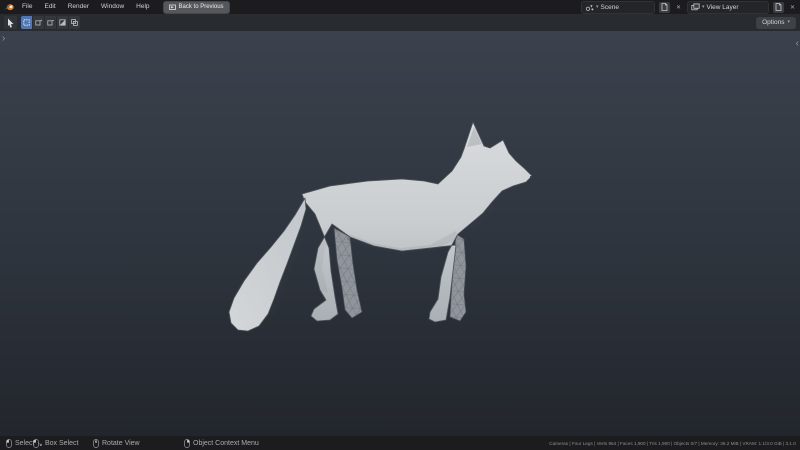  I want to click on select-mode-extend-button, so click(38, 22).